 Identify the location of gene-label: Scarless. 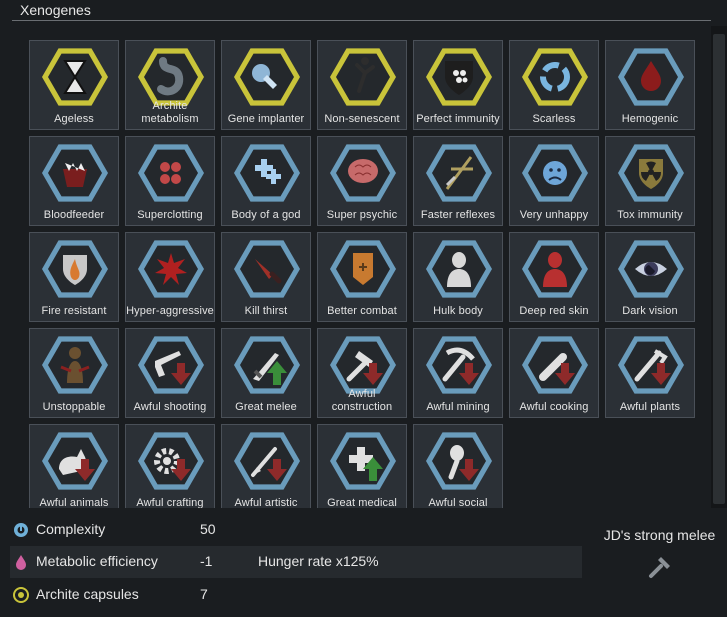
(554, 119).